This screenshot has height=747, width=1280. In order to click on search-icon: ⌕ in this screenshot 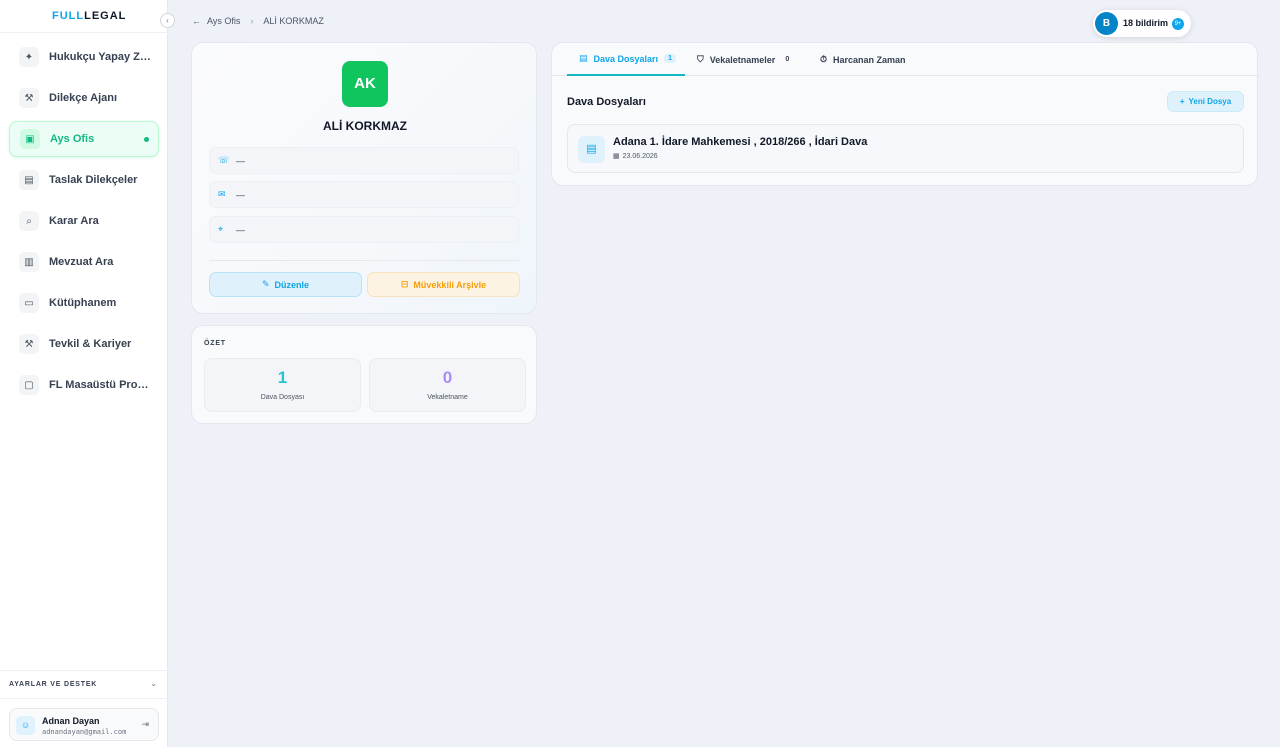, I will do `click(29, 221)`.